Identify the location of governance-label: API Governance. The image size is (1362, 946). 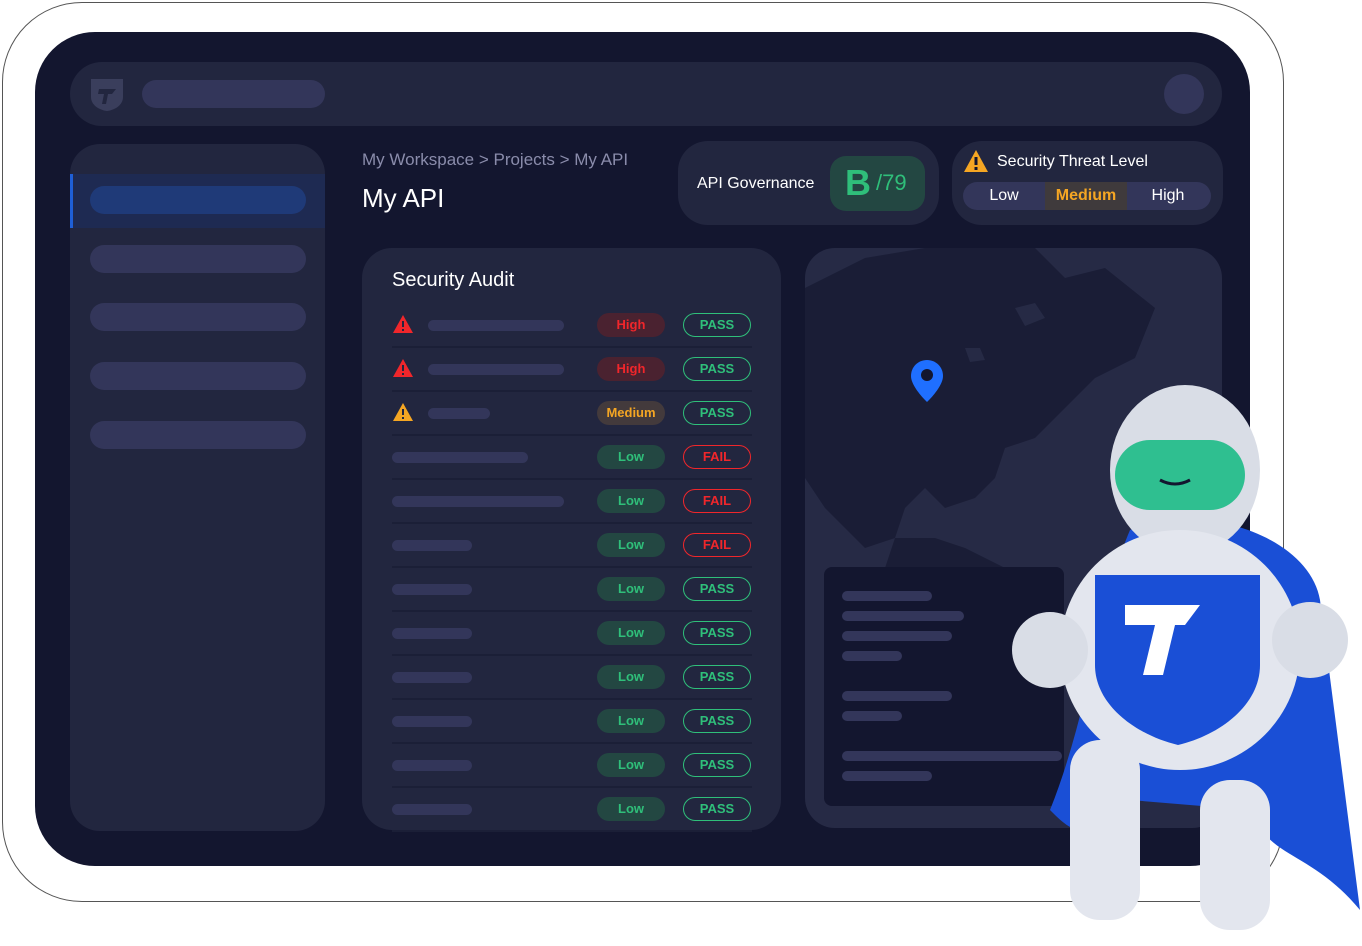
(756, 183).